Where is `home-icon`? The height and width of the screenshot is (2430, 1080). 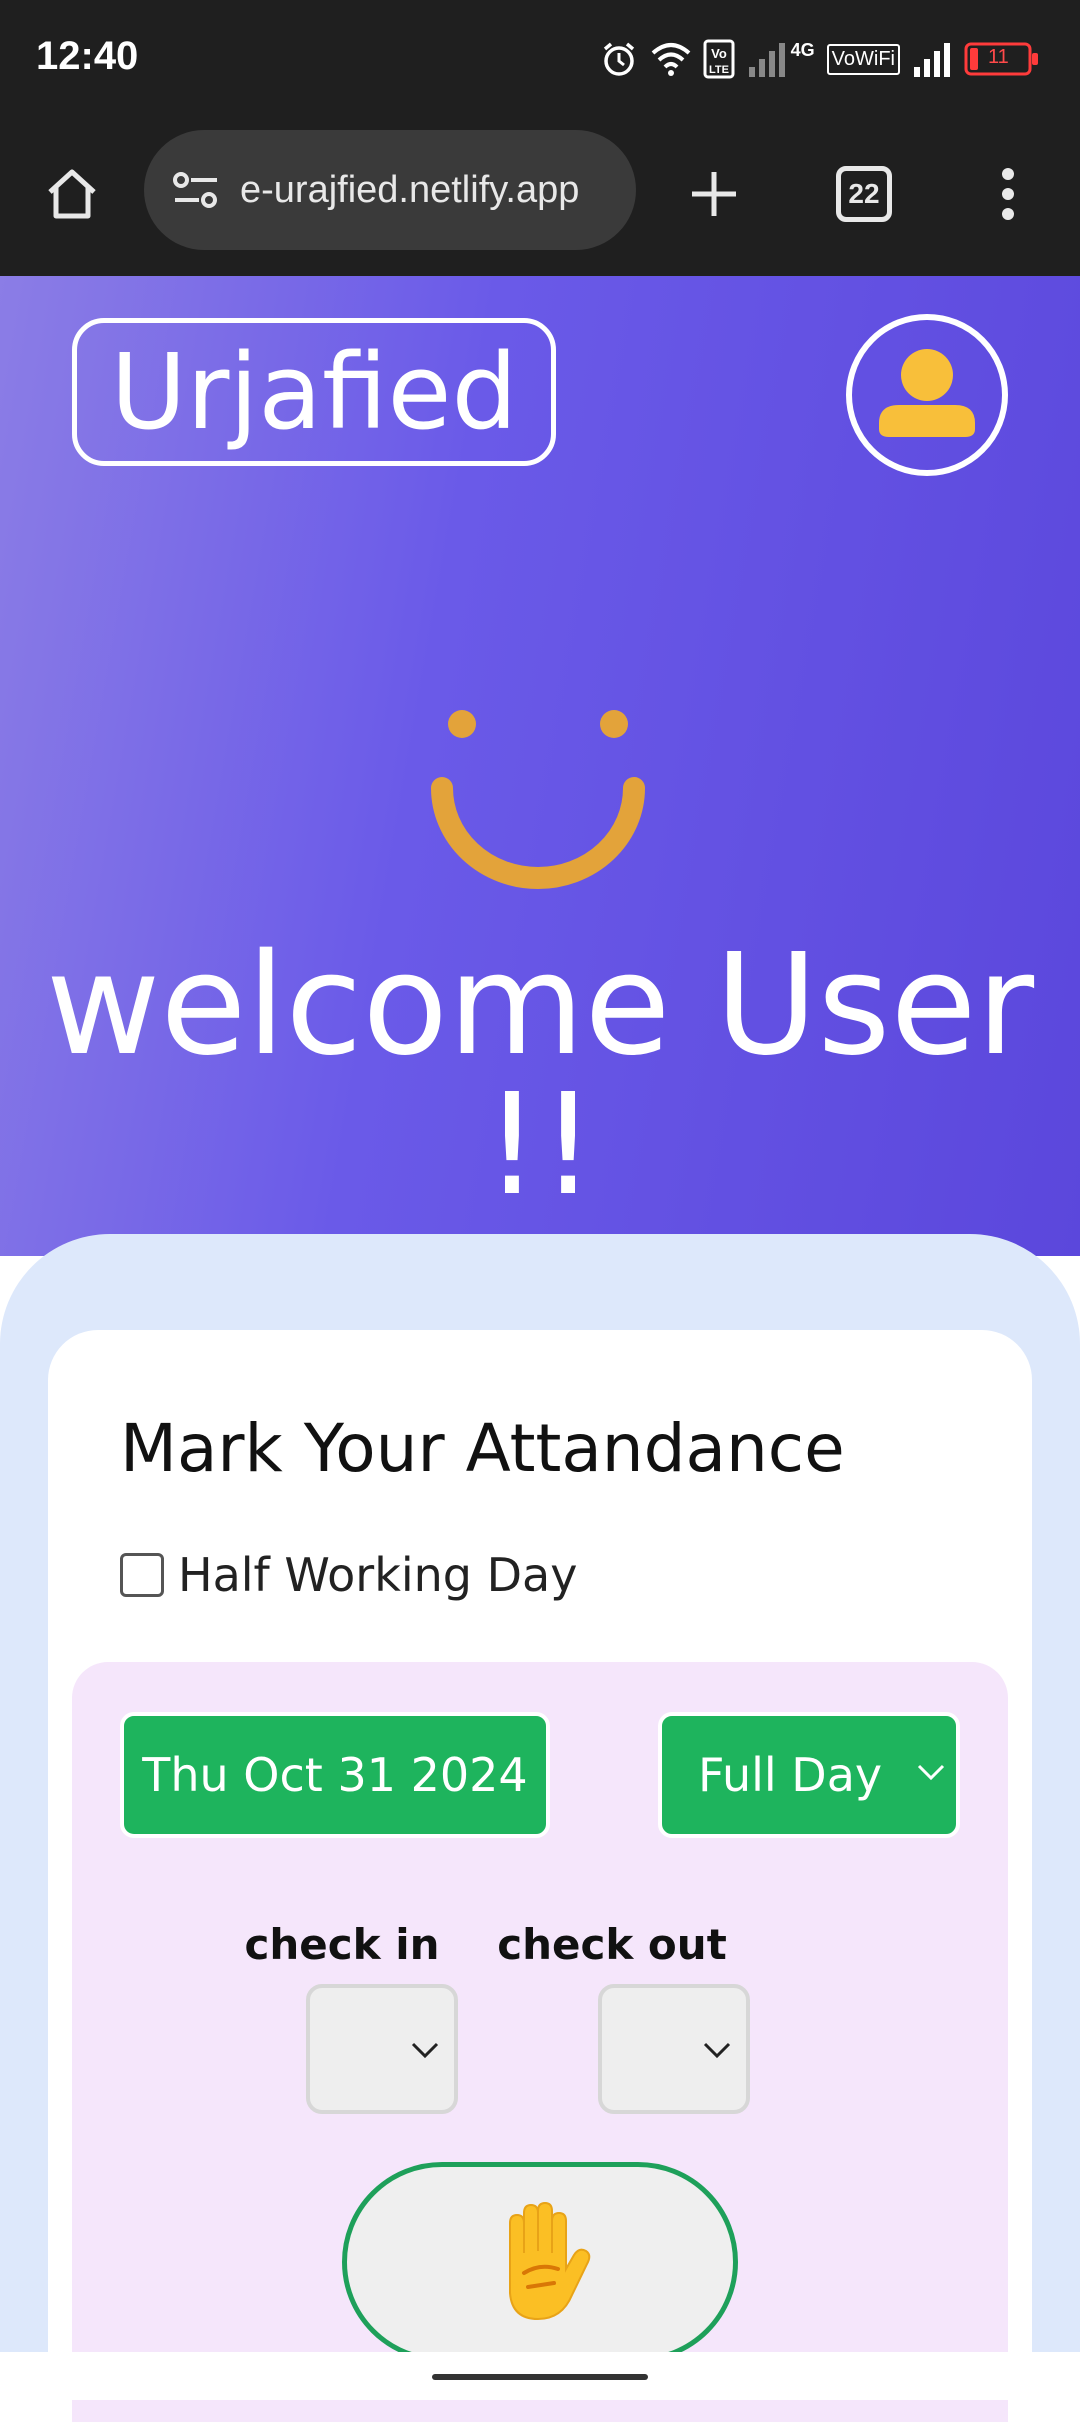
home-icon is located at coordinates (72, 194).